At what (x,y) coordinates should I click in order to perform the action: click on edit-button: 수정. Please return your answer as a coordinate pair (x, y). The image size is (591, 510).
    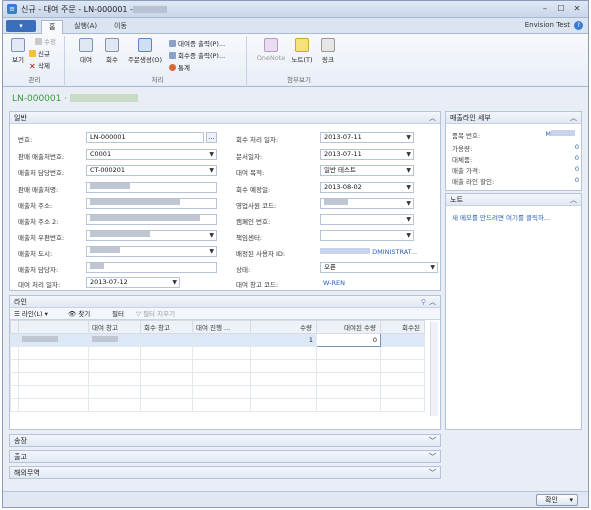
    Looking at the image, I should click on (45, 42).